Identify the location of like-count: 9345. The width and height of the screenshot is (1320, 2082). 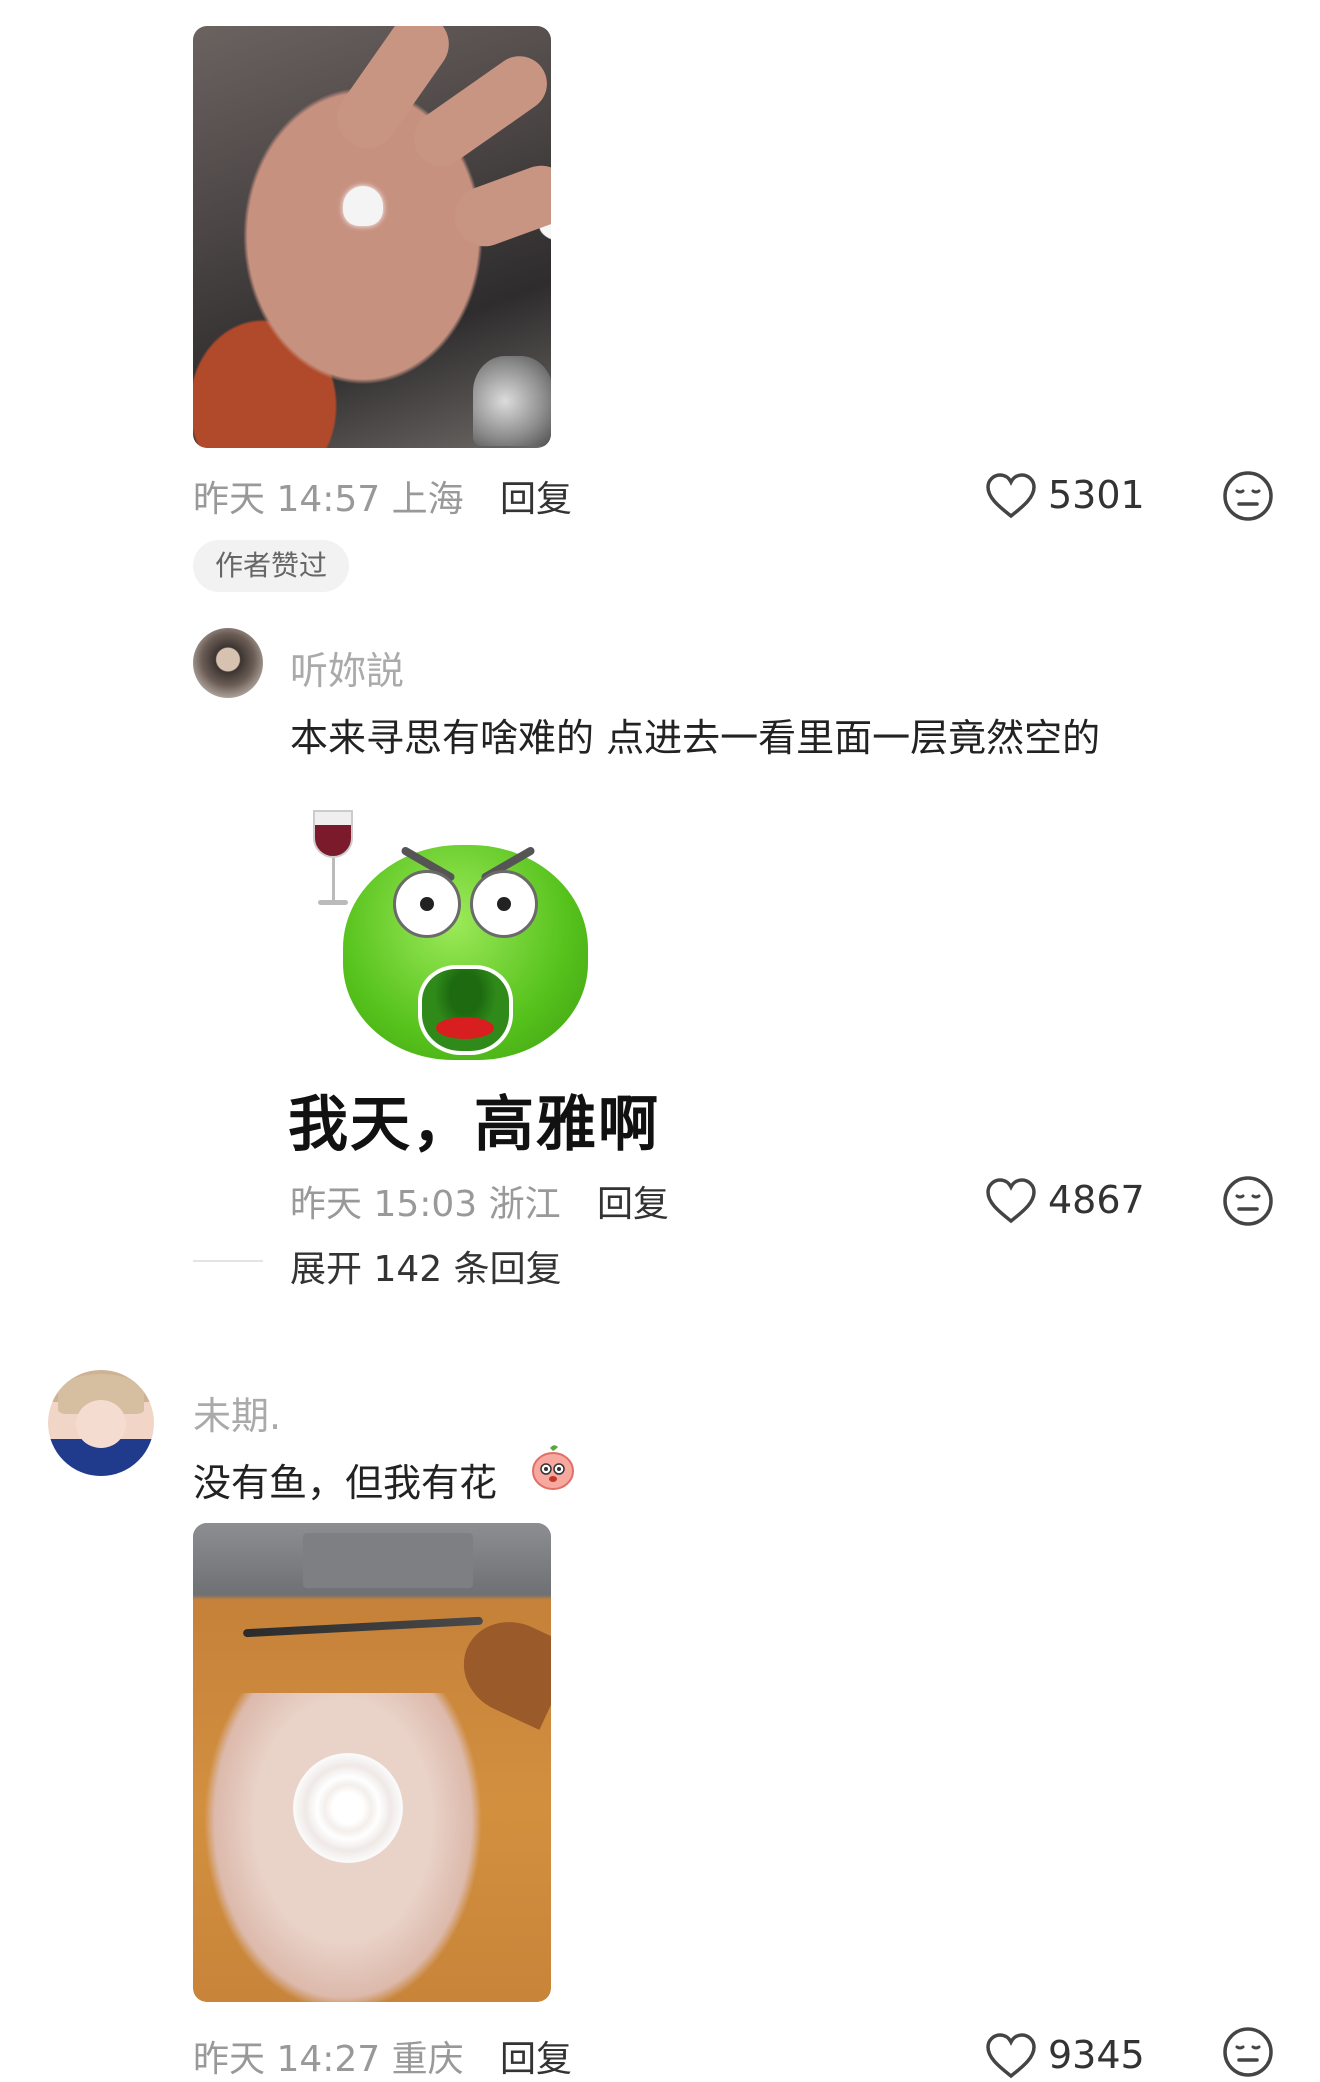
(1096, 2055).